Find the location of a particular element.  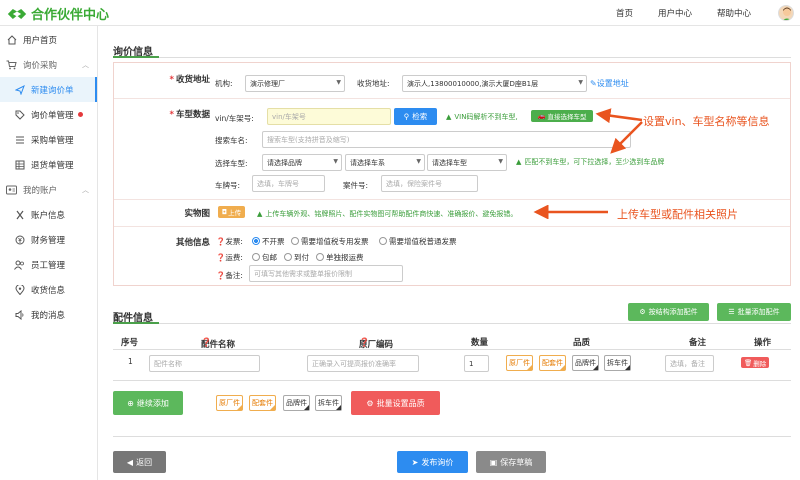

quantity-input: 1 is located at coordinates (476, 363).